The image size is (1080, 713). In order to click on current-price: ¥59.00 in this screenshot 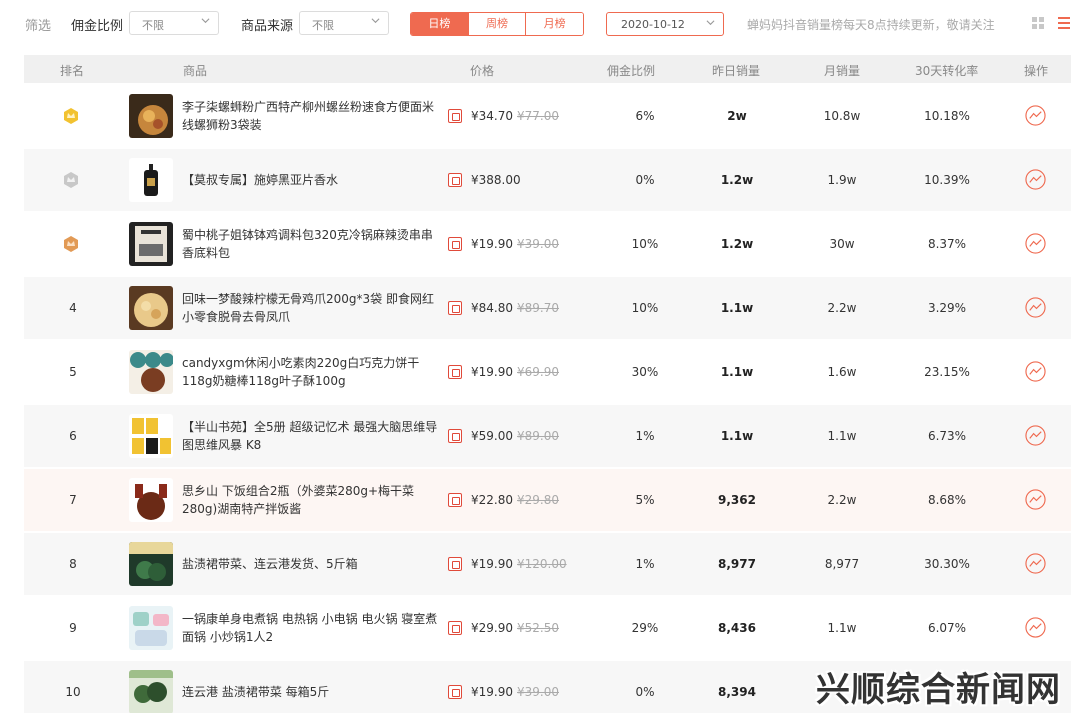, I will do `click(492, 436)`.